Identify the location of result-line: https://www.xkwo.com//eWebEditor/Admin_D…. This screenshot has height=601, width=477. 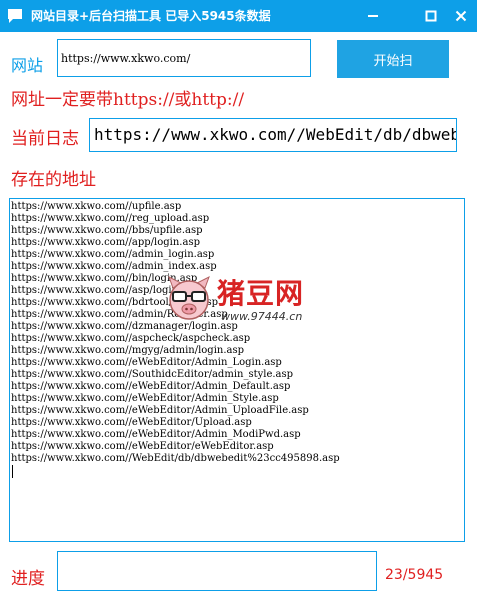
(151, 386).